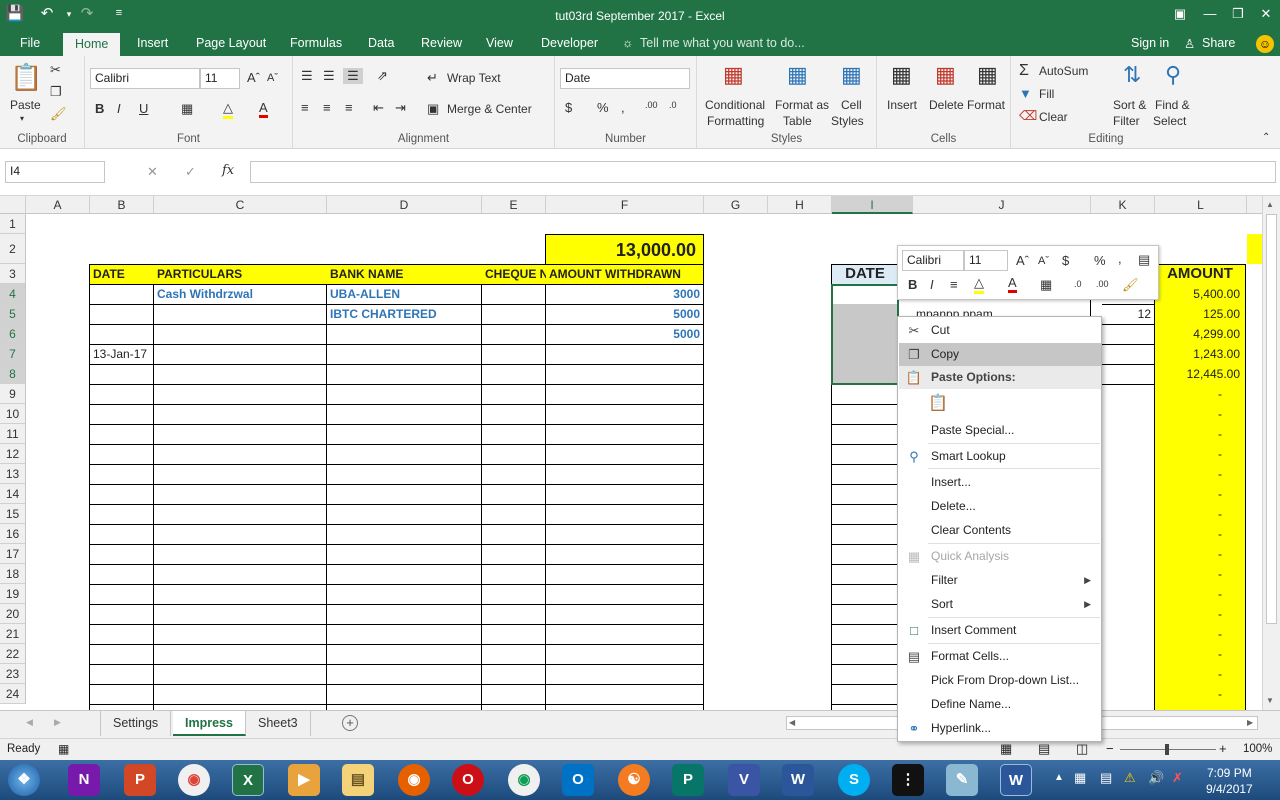 Image resolution: width=1280 pixels, height=800 pixels. What do you see at coordinates (209, 723) in the screenshot?
I see `sheet-tab-impress: Impress` at bounding box center [209, 723].